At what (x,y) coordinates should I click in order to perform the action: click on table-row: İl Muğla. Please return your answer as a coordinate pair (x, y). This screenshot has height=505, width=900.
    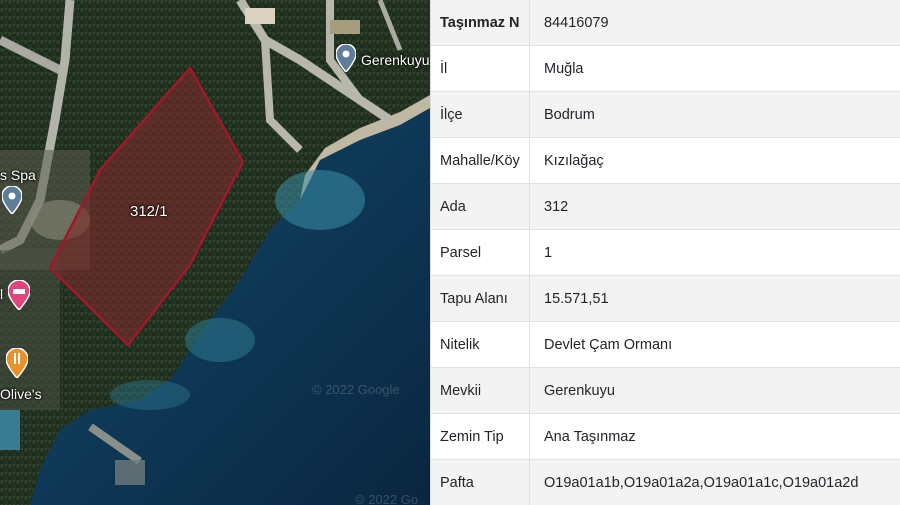
    Looking at the image, I should click on (665, 69).